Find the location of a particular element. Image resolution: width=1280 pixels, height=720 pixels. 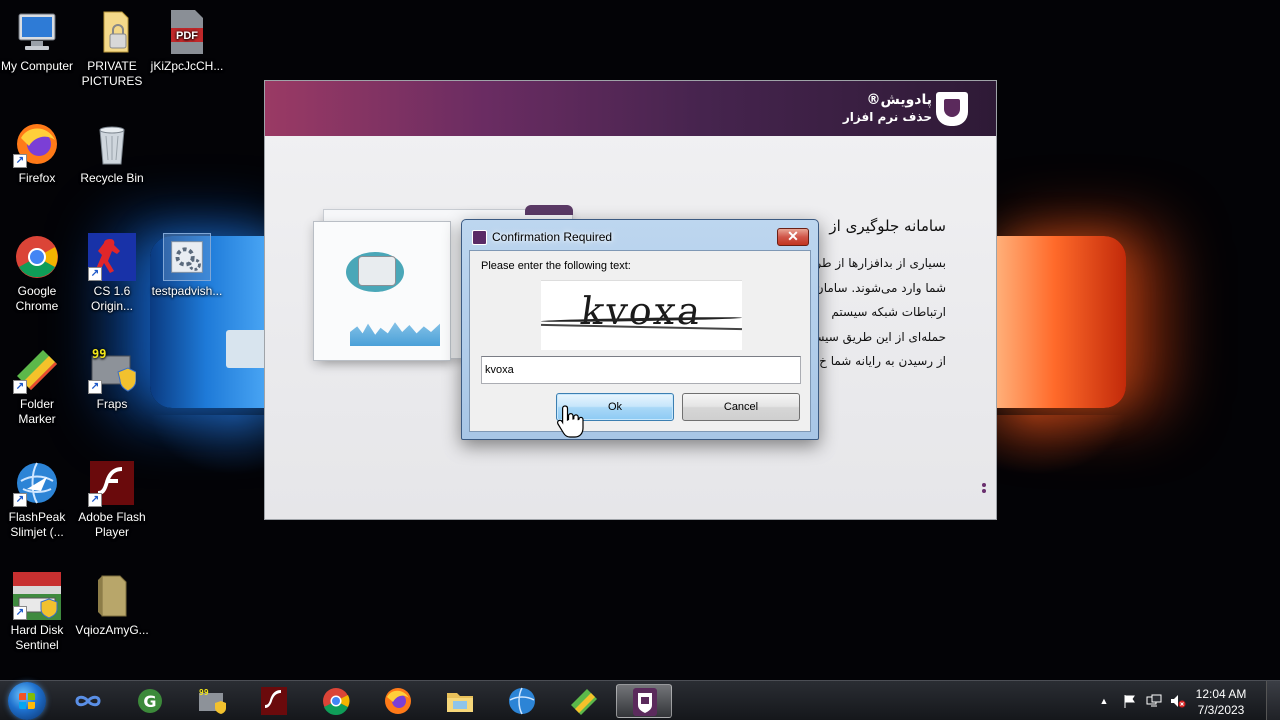

desktop-icon-google-chrome: Google Chrome is located at coordinates (37, 273).